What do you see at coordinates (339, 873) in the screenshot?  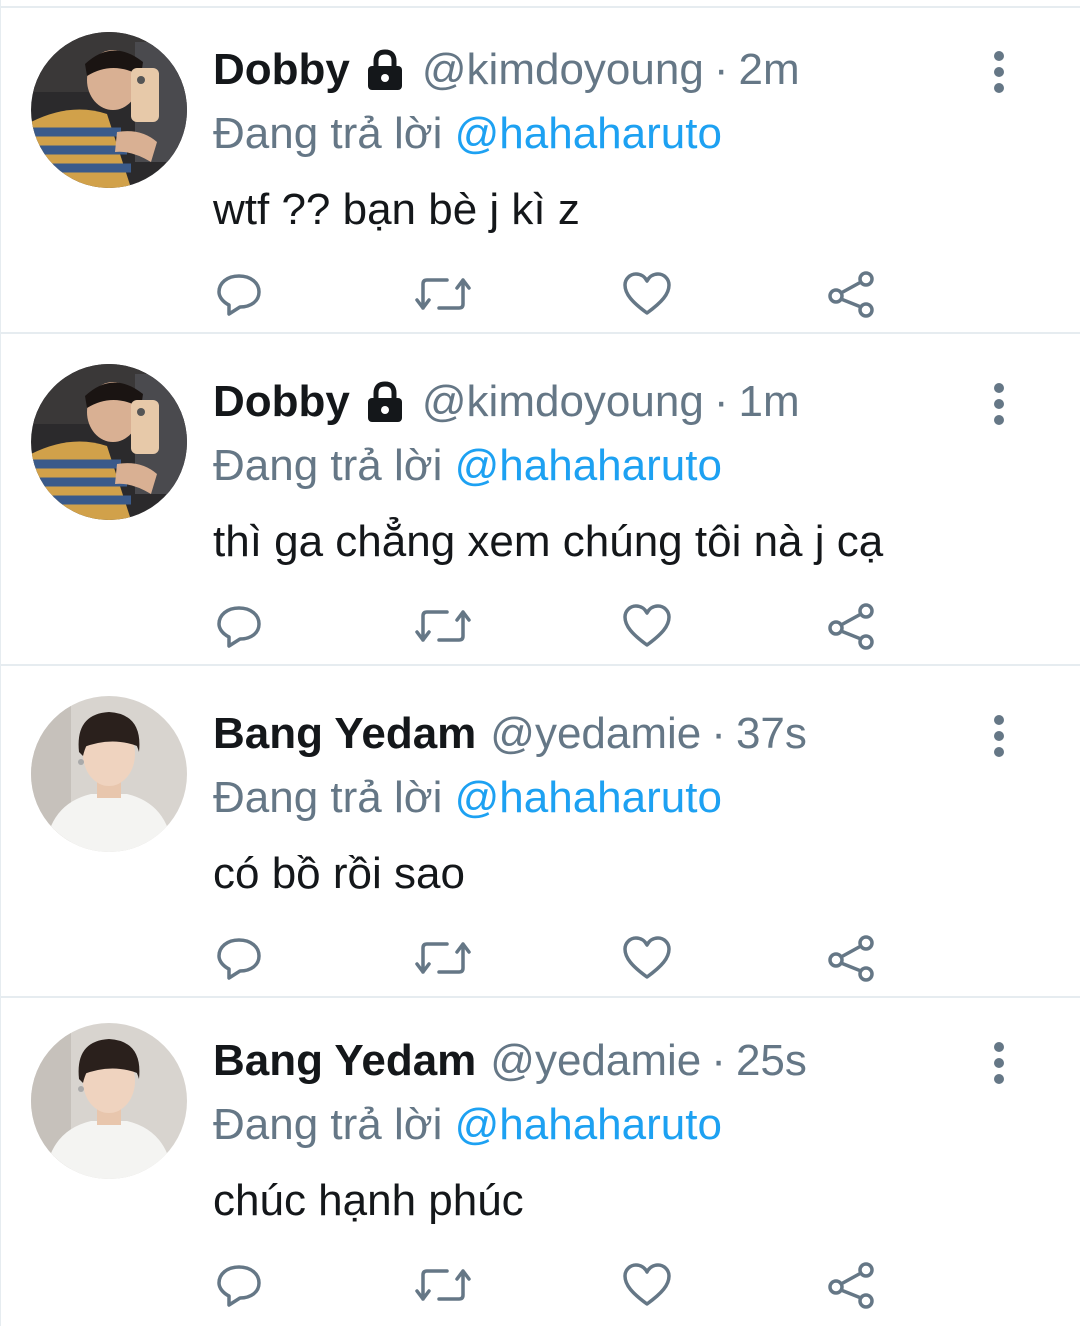 I see `tweet-text: có bồ rồi sao` at bounding box center [339, 873].